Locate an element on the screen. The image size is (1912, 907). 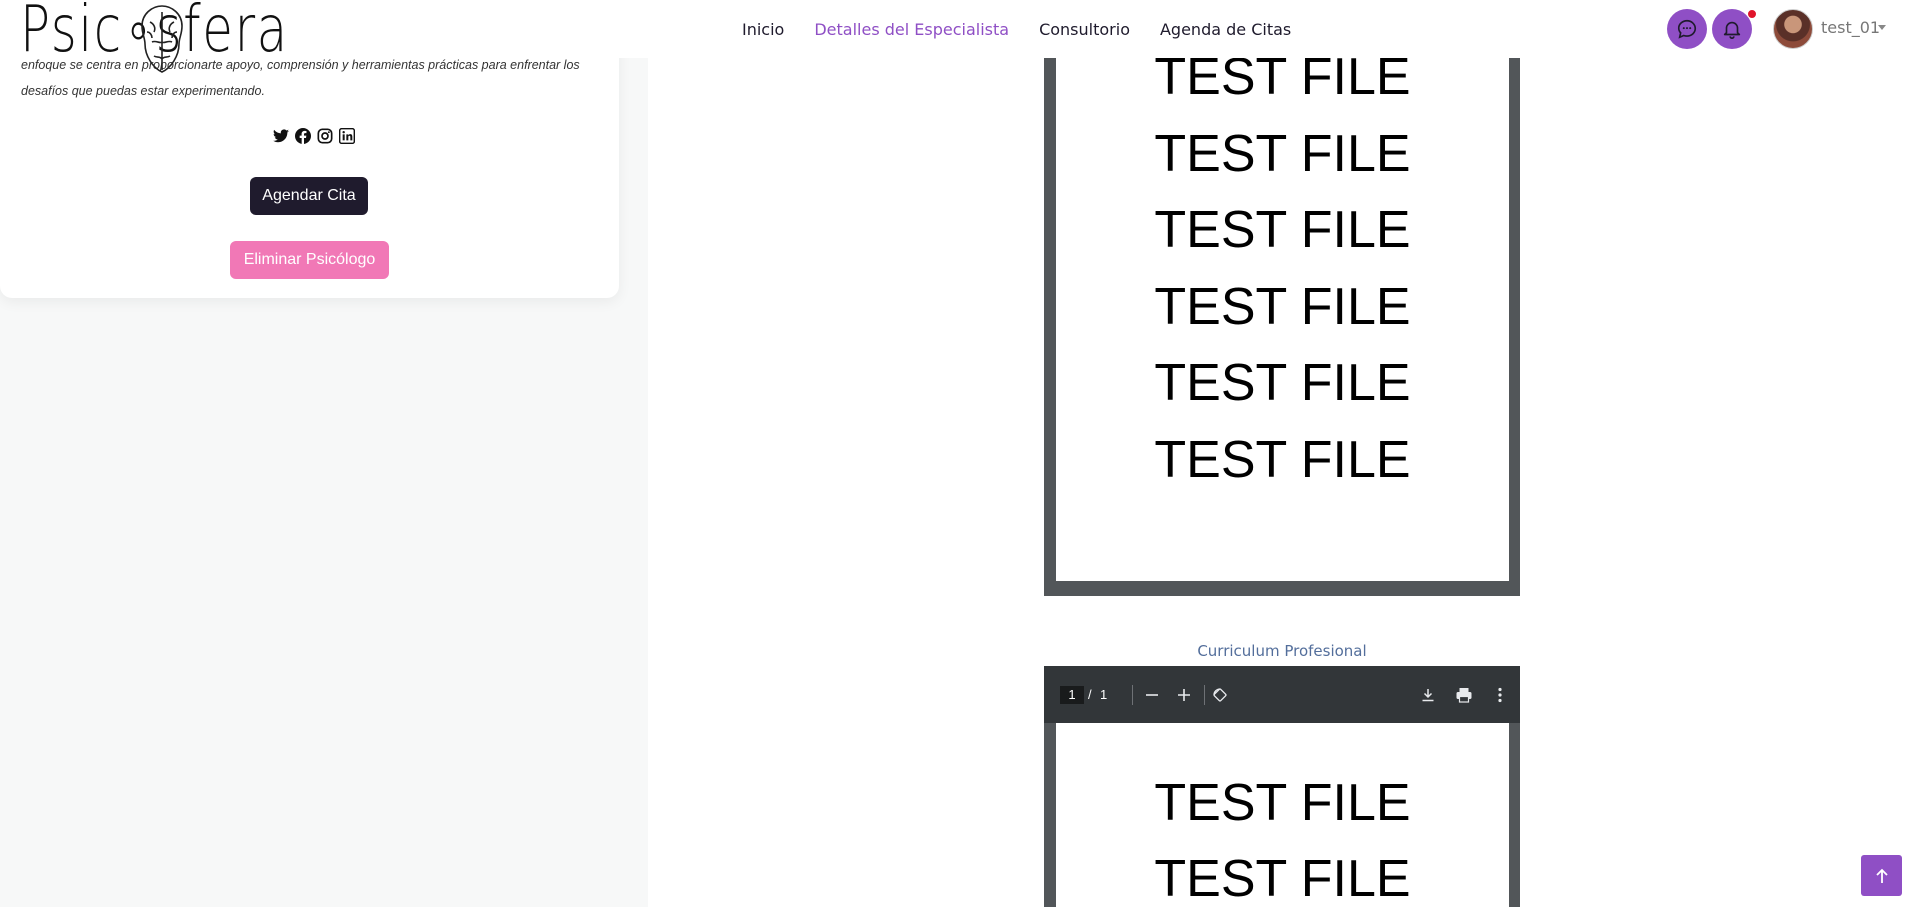
chevron-down-icon is located at coordinates (1882, 27).